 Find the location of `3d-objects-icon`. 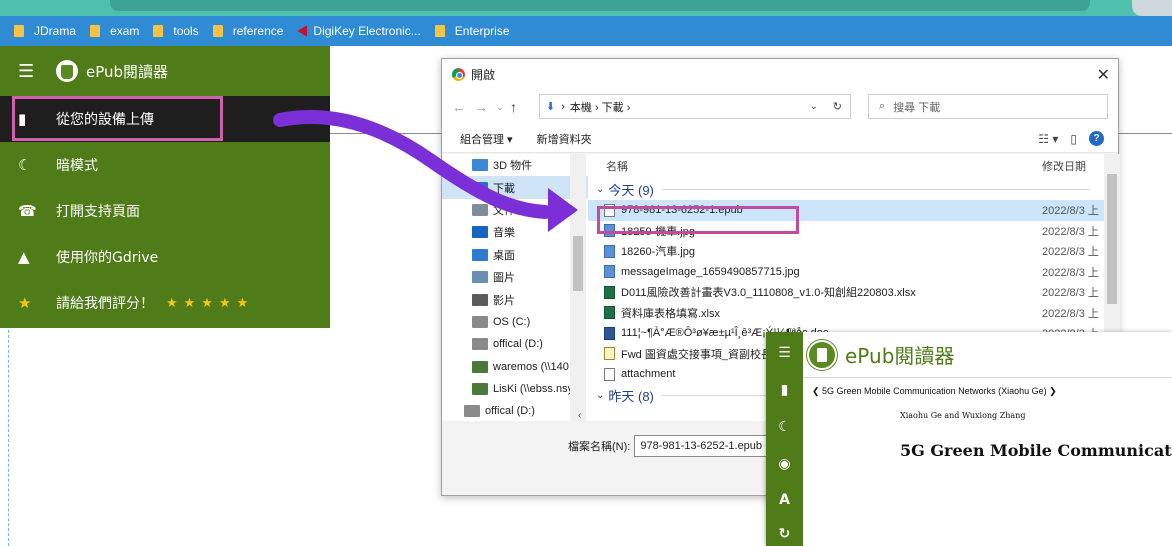

3d-objects-icon is located at coordinates (480, 165).